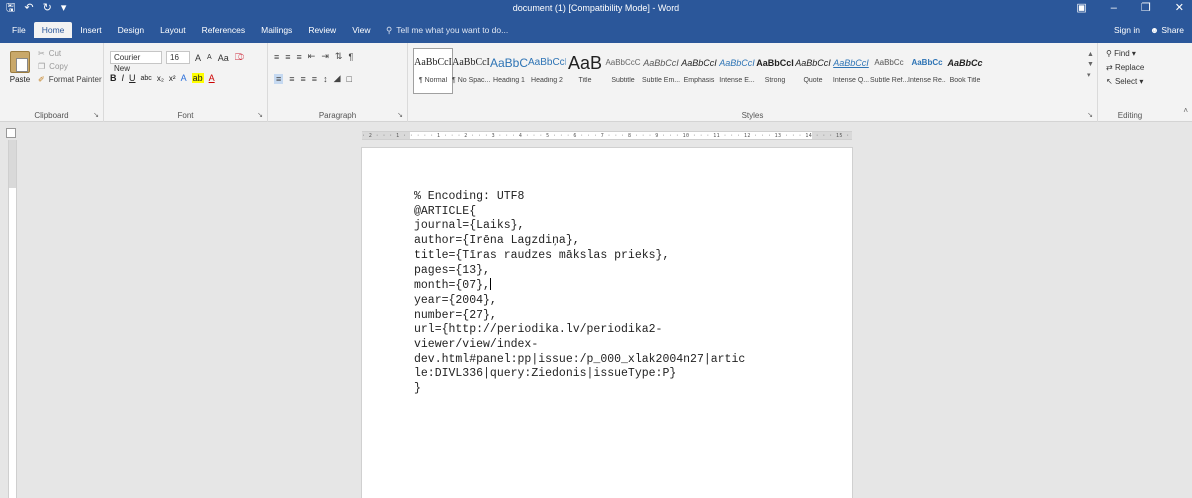 The height and width of the screenshot is (498, 1192). I want to click on paste-button: Paste, so click(20, 67).